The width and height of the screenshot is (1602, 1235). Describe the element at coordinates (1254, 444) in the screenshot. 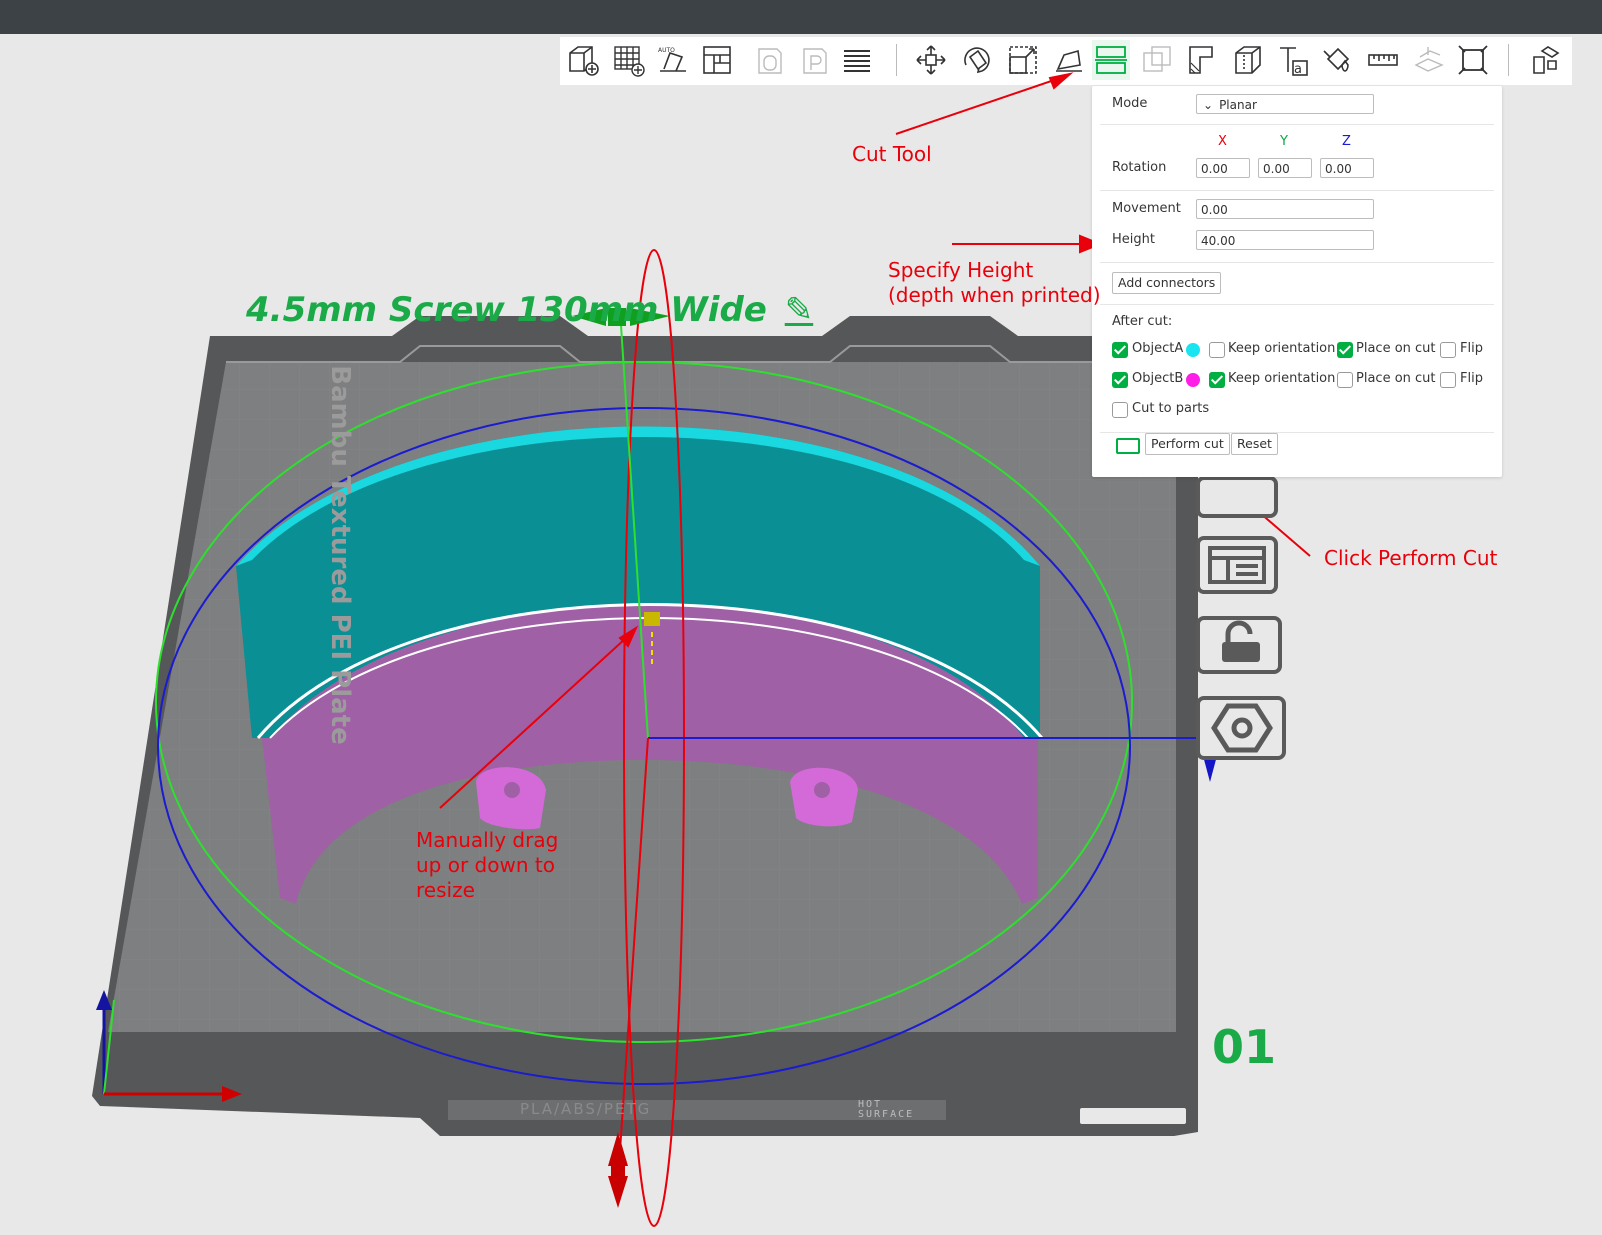

I see `reset-button: Reset` at that location.